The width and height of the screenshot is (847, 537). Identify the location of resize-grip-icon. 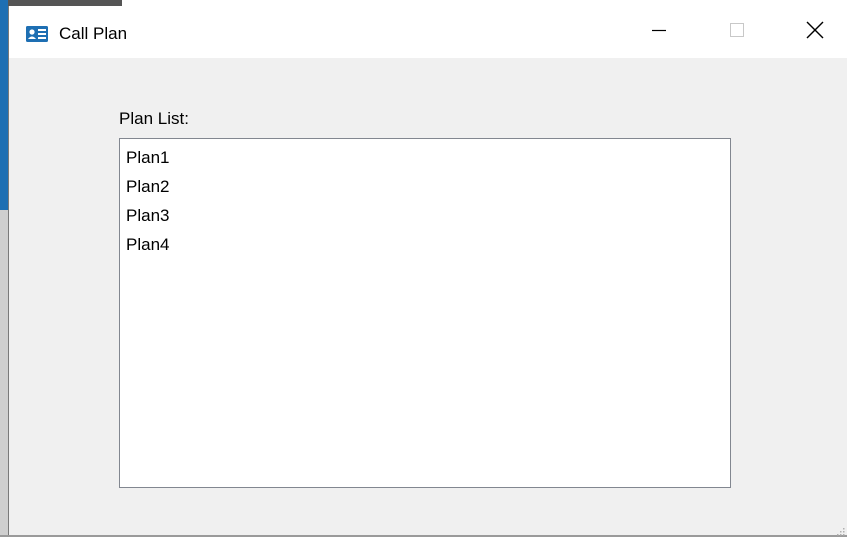
(840, 529).